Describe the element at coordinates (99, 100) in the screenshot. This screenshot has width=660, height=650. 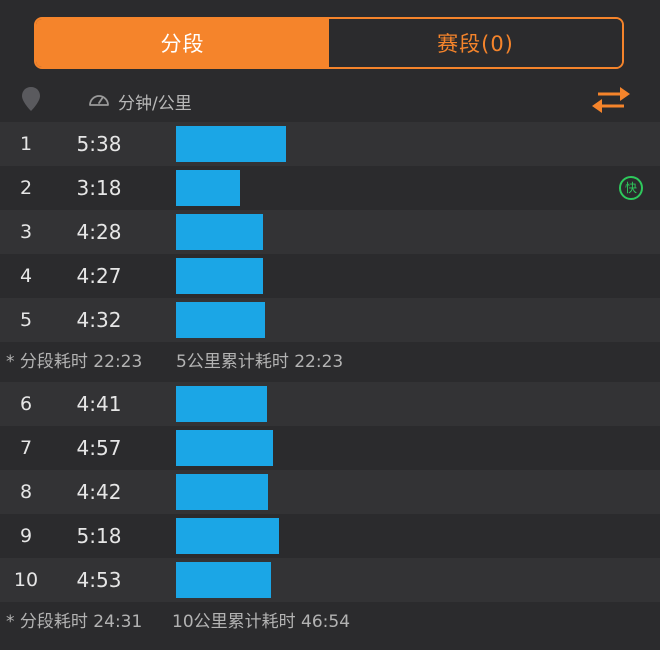
I see `speedometer-icon` at that location.